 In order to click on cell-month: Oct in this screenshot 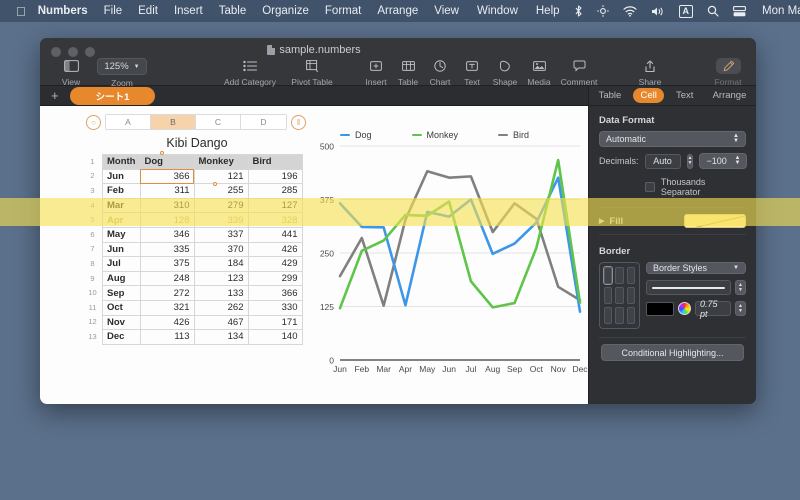, I will do `click(121, 307)`.